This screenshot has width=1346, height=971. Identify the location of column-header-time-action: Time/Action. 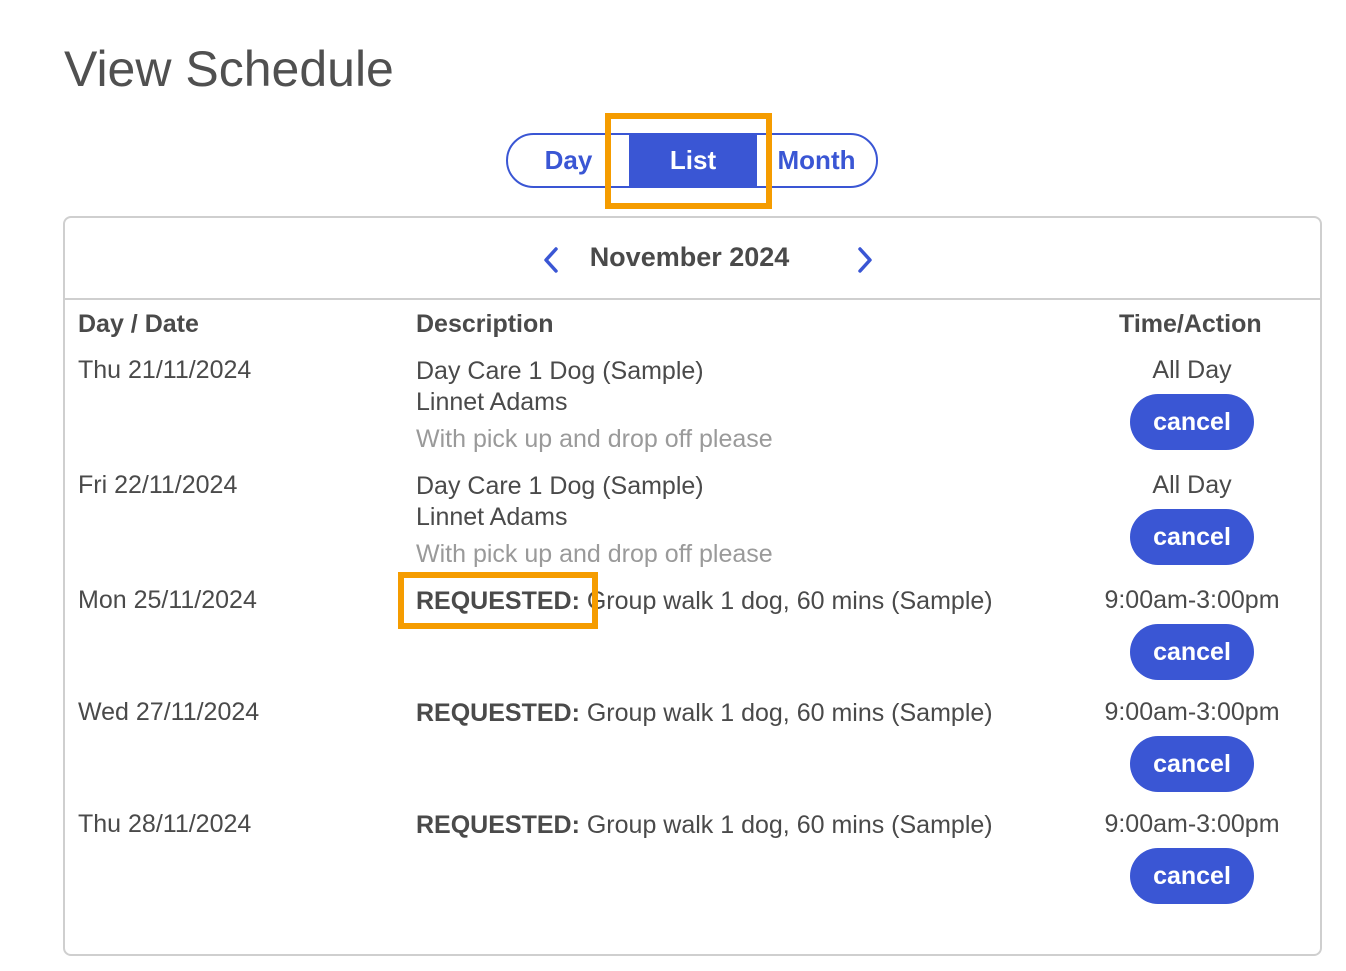
(1190, 324).